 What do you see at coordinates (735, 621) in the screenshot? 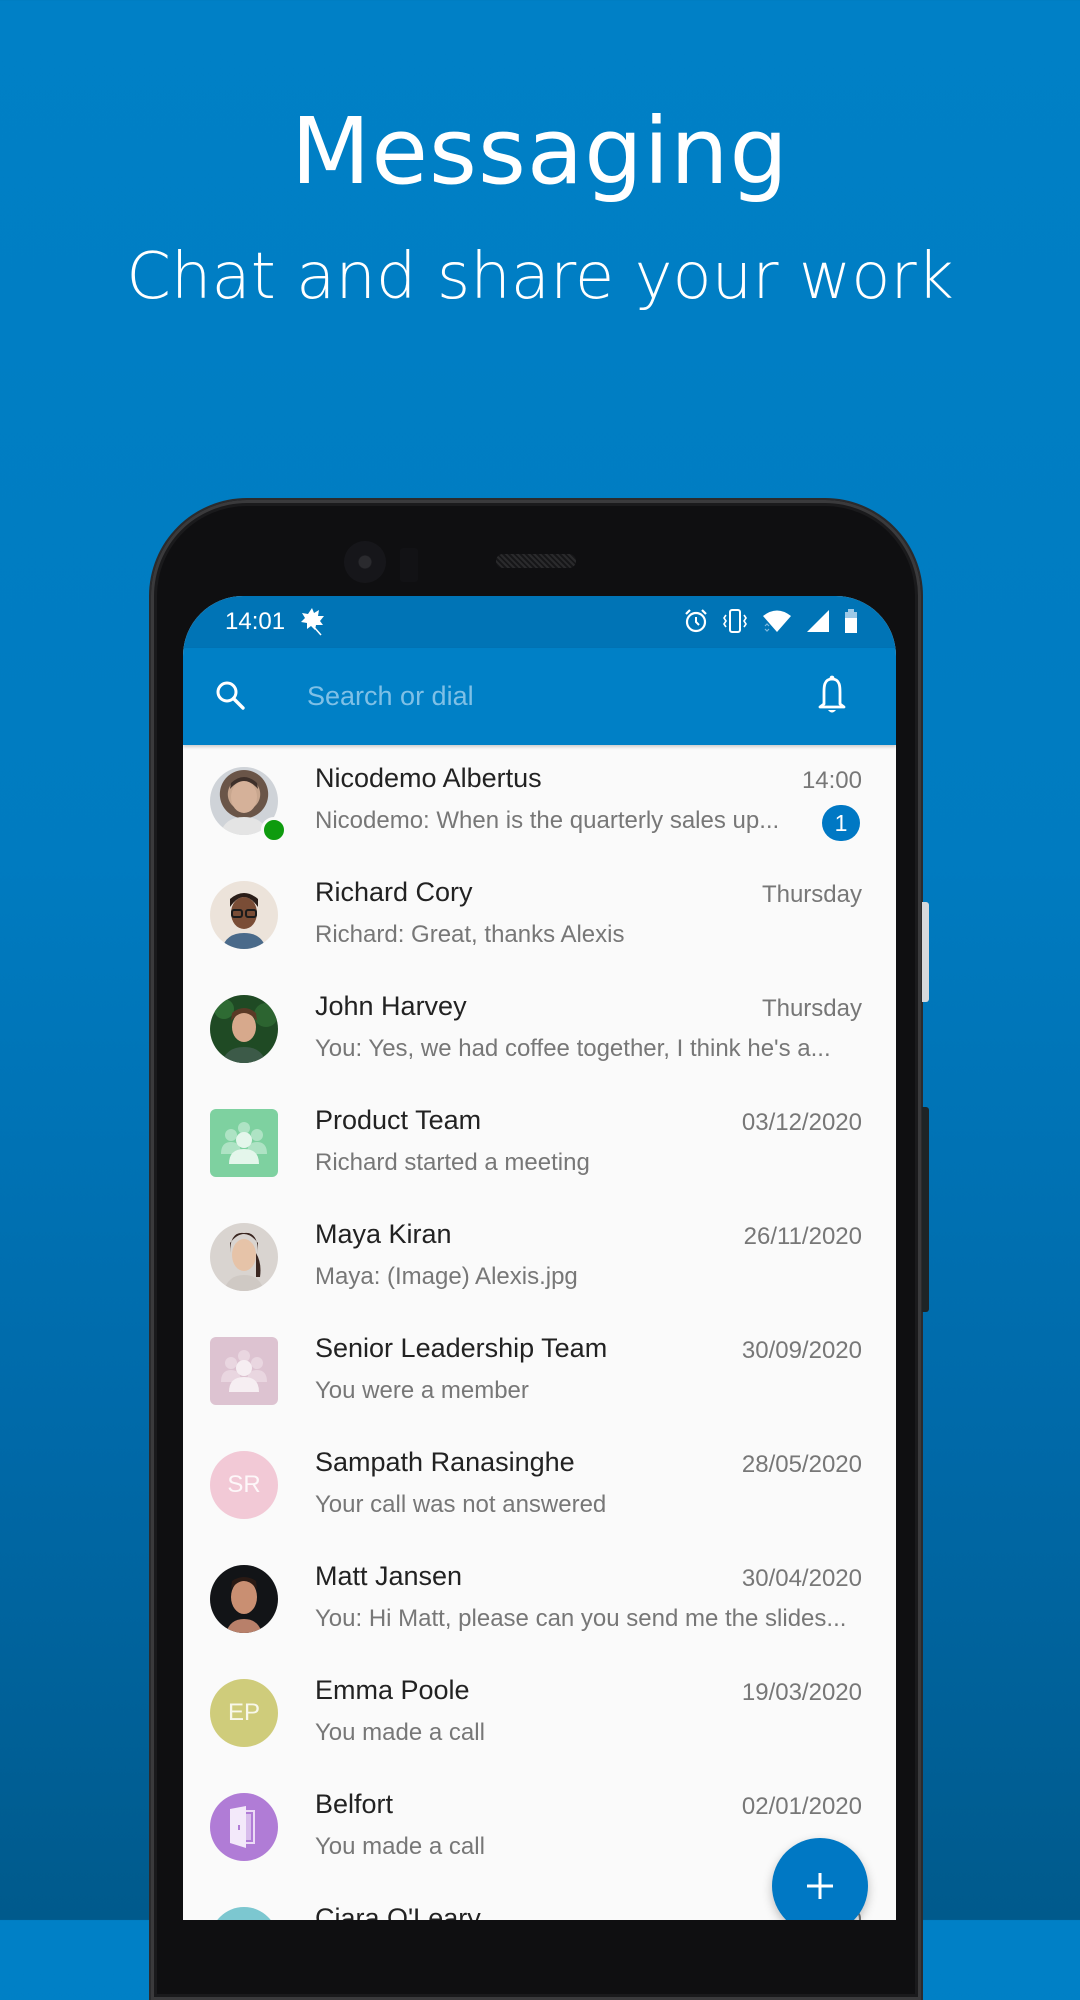
I see `vibrate-icon` at bounding box center [735, 621].